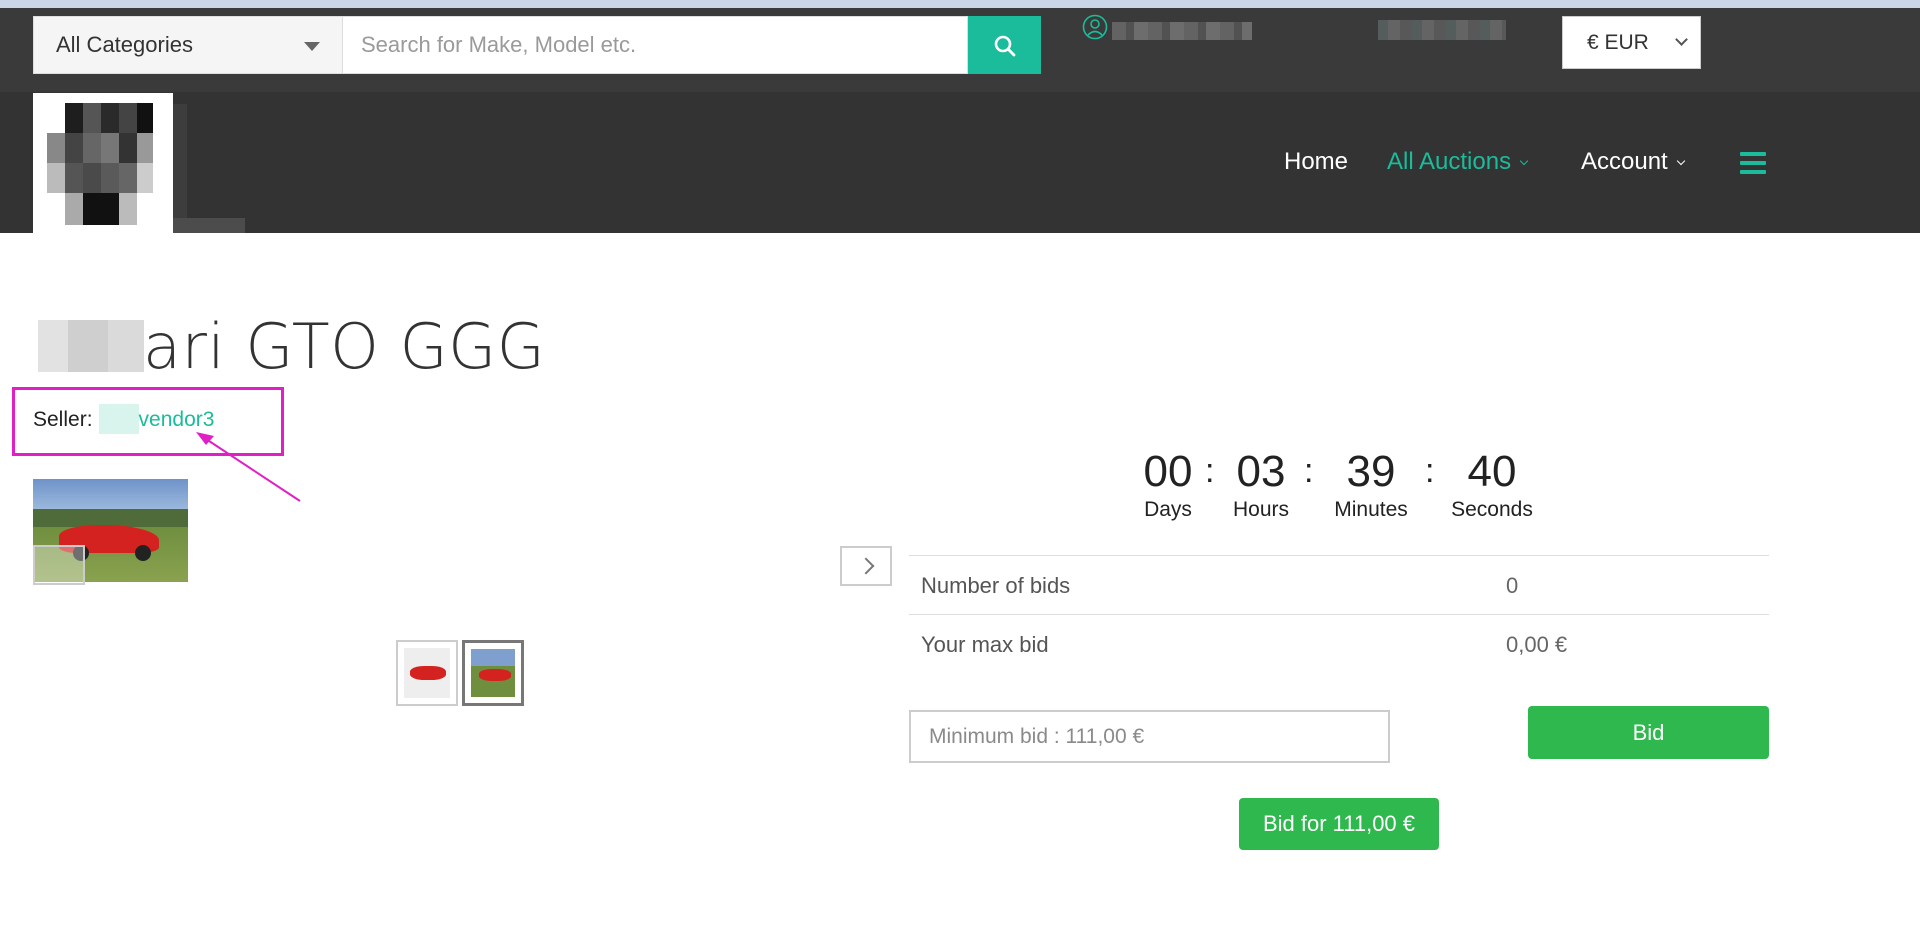 This screenshot has width=1920, height=936. I want to click on countdown-days: 00 Days, so click(1168, 484).